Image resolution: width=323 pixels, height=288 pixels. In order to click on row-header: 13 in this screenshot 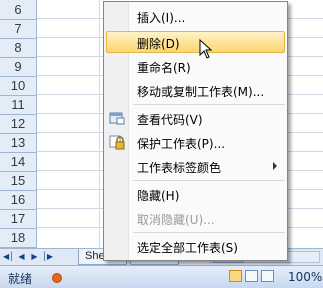, I will do `click(18, 143)`.